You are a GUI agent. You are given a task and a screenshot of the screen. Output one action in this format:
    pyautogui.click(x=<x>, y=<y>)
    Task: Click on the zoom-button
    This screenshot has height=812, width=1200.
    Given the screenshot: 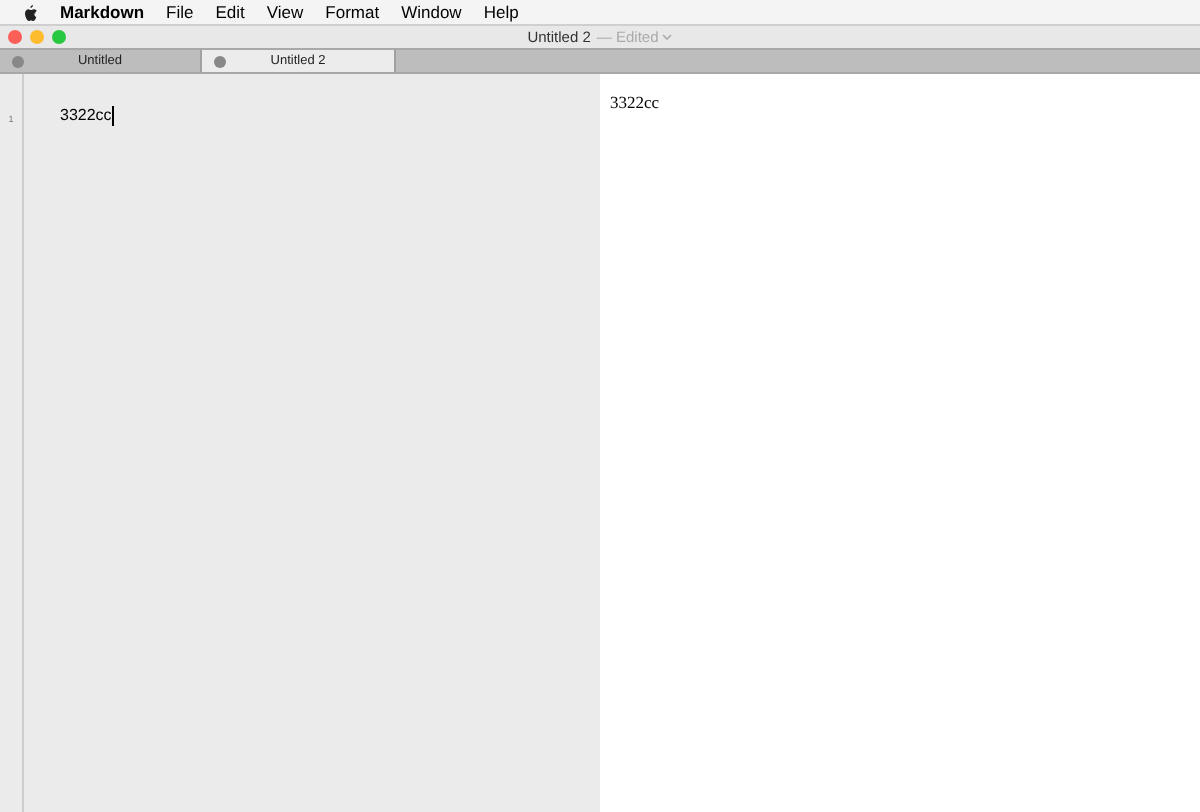 What is the action you would take?
    pyautogui.click(x=59, y=37)
    